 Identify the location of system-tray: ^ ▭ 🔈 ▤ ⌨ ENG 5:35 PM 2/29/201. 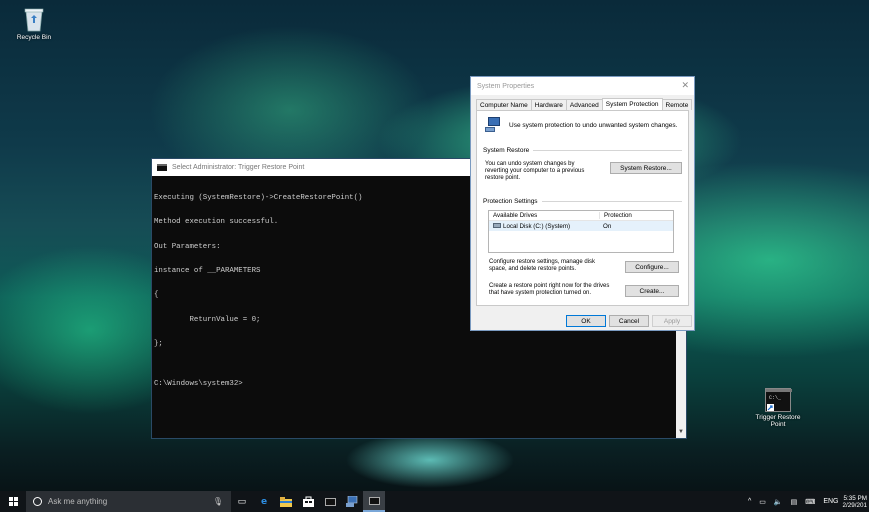
(806, 501).